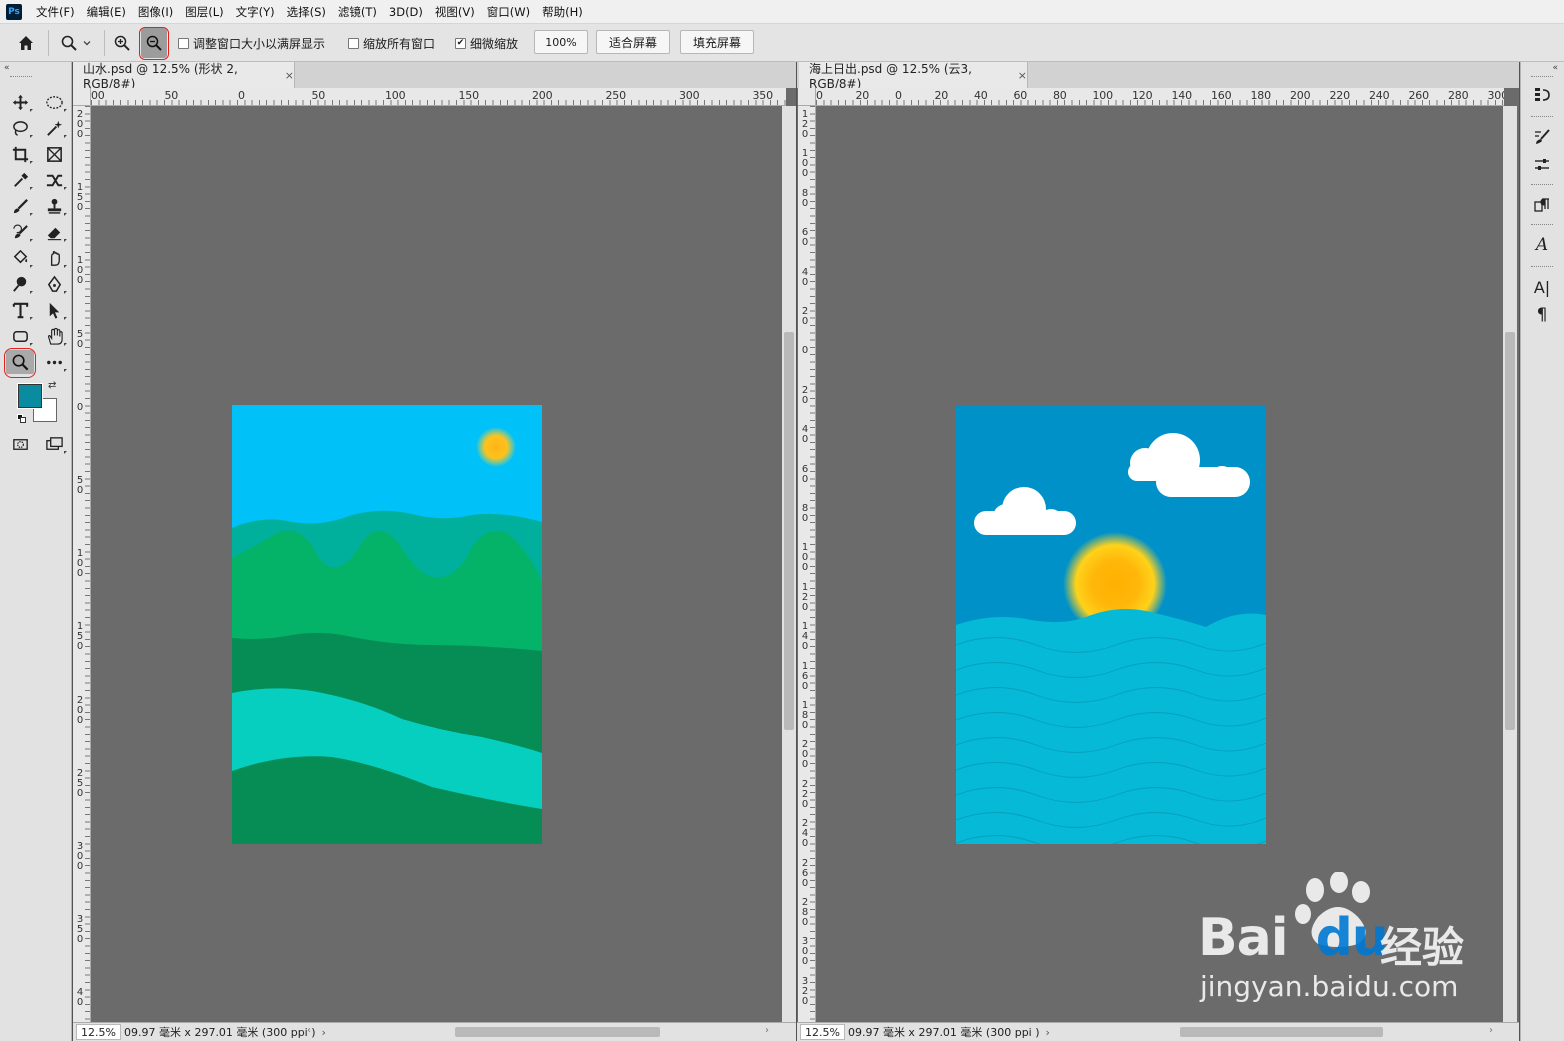  Describe the element at coordinates (54, 128) in the screenshot. I see `magic-wand-tool` at that location.